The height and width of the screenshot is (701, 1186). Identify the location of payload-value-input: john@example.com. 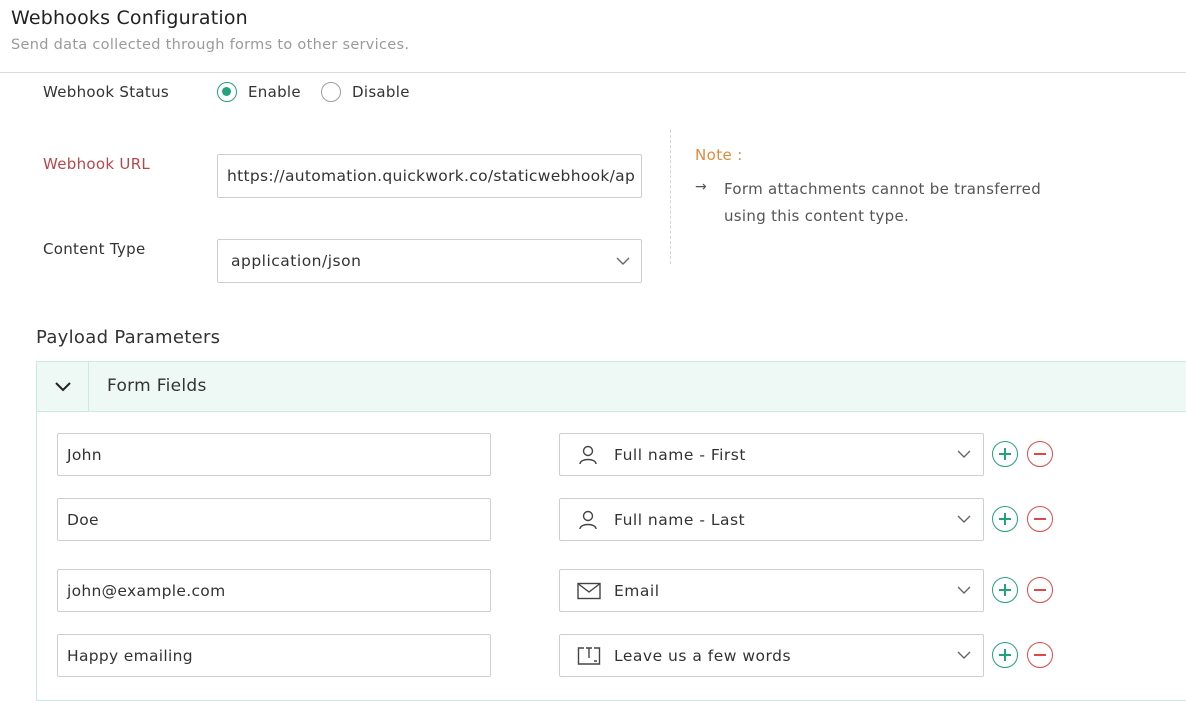
(274, 590).